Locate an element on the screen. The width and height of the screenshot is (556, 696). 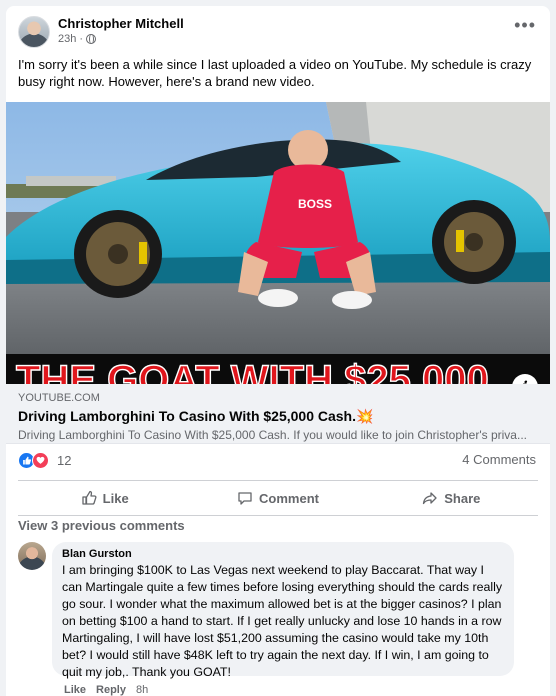
comment-button: Comment is located at coordinates (277, 498).